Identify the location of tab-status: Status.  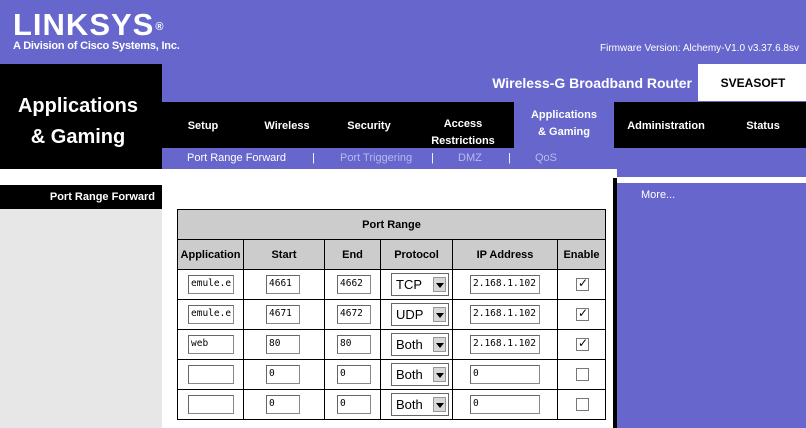
(763, 126).